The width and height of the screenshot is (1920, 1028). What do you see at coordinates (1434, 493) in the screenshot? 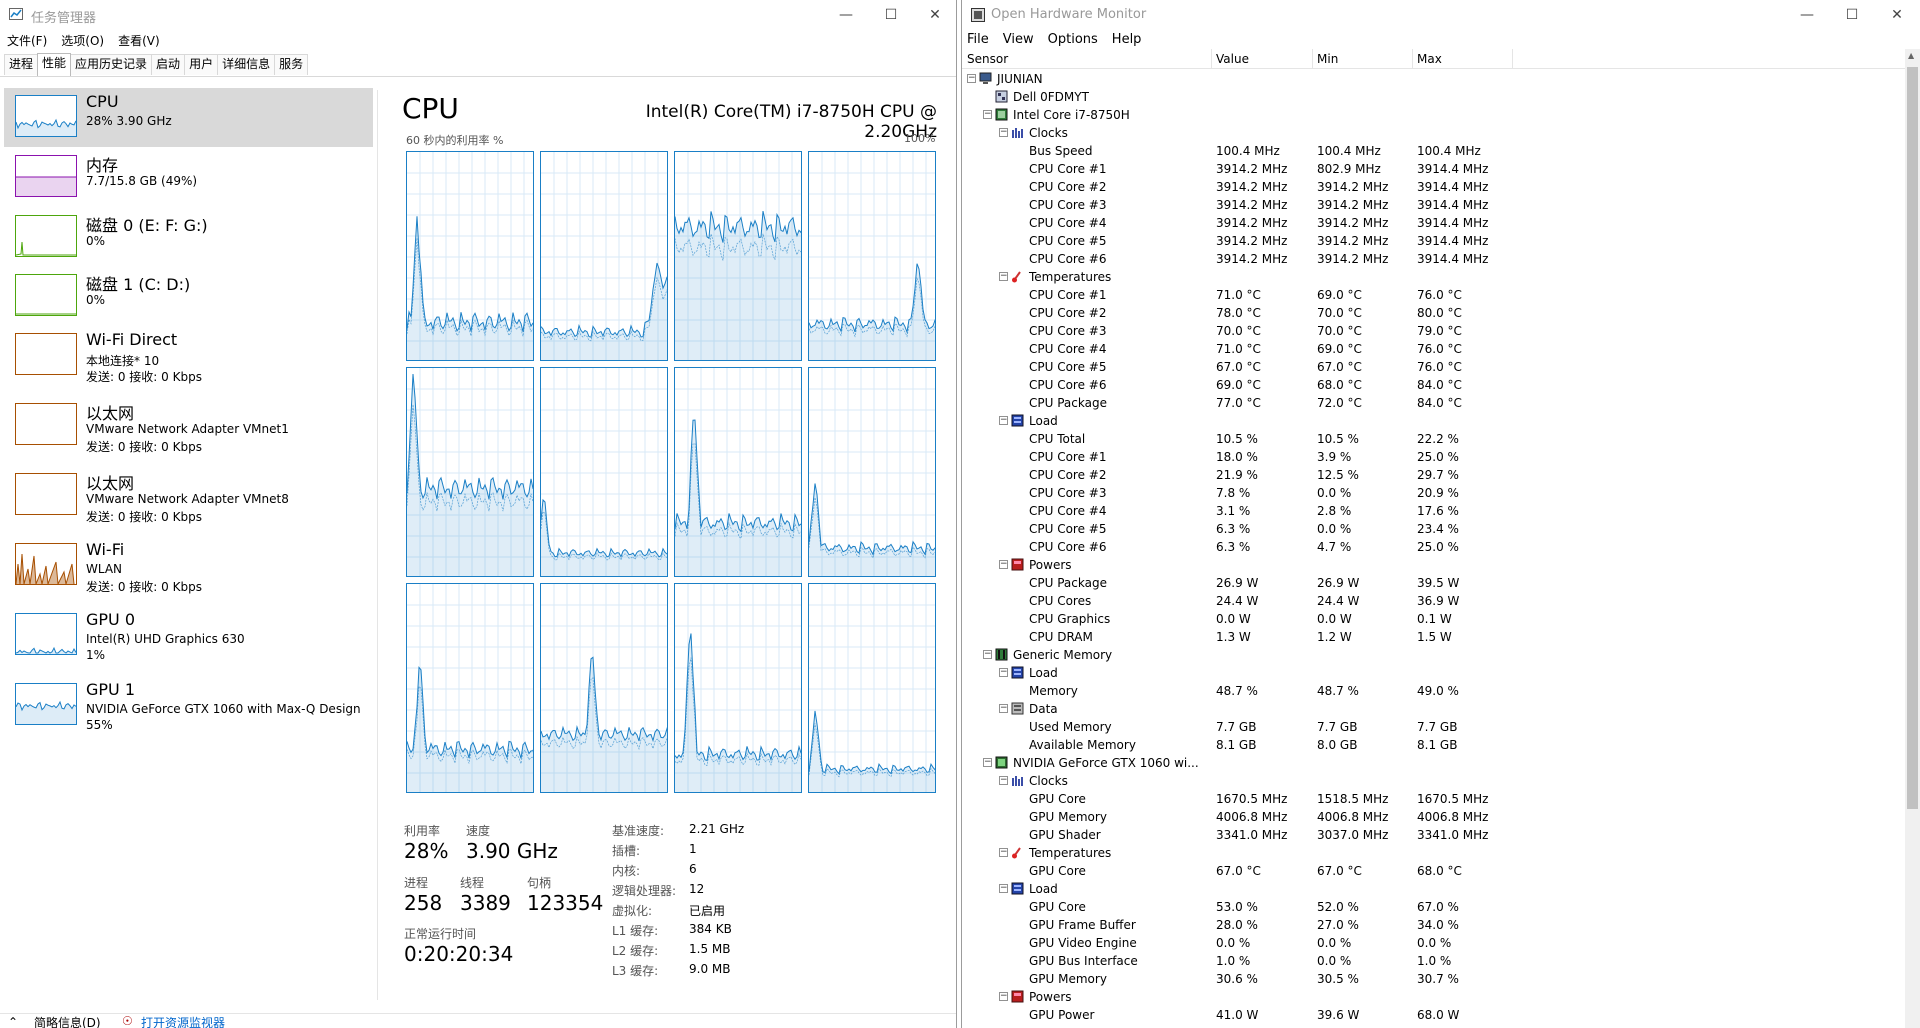
I see `sensor-row: CPU Core #3 7.8 % 0.0 % 20.9 %` at bounding box center [1434, 493].